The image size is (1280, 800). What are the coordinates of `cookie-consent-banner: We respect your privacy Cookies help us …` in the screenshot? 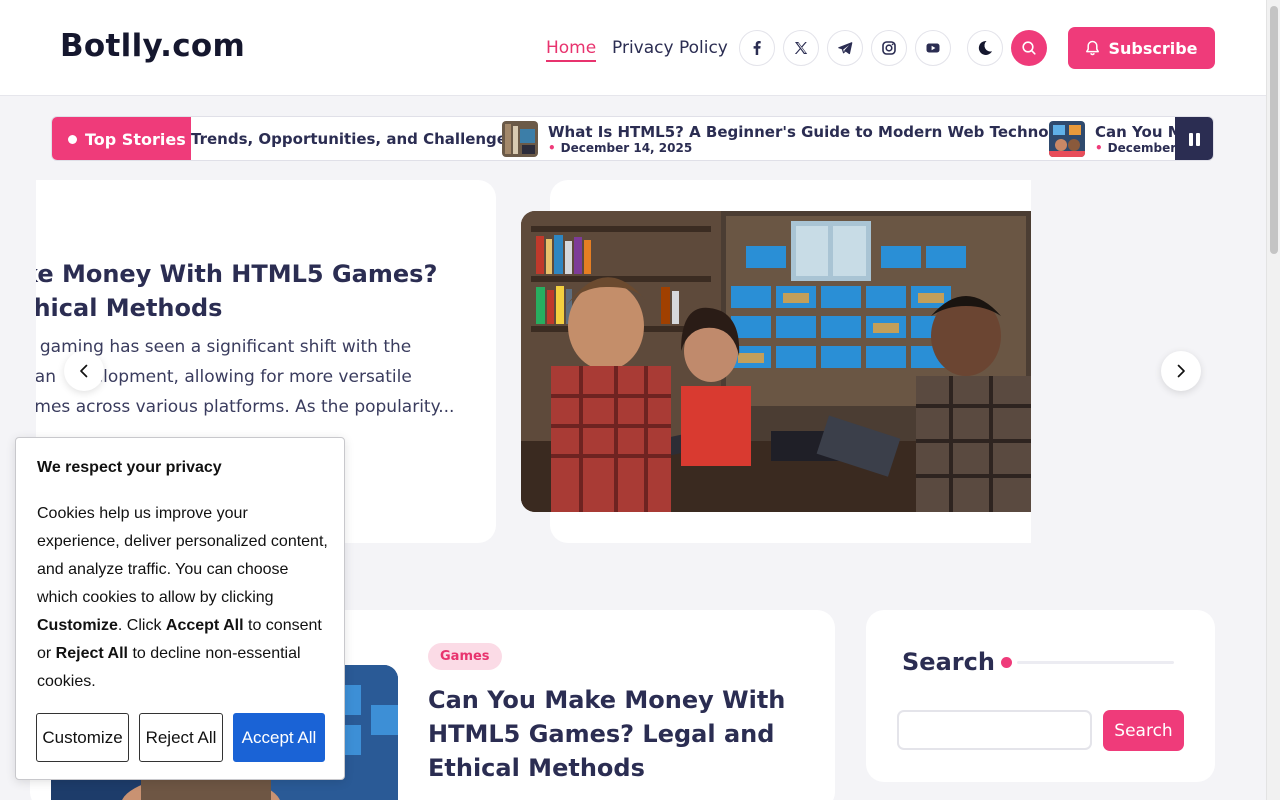 It's located at (180, 608).